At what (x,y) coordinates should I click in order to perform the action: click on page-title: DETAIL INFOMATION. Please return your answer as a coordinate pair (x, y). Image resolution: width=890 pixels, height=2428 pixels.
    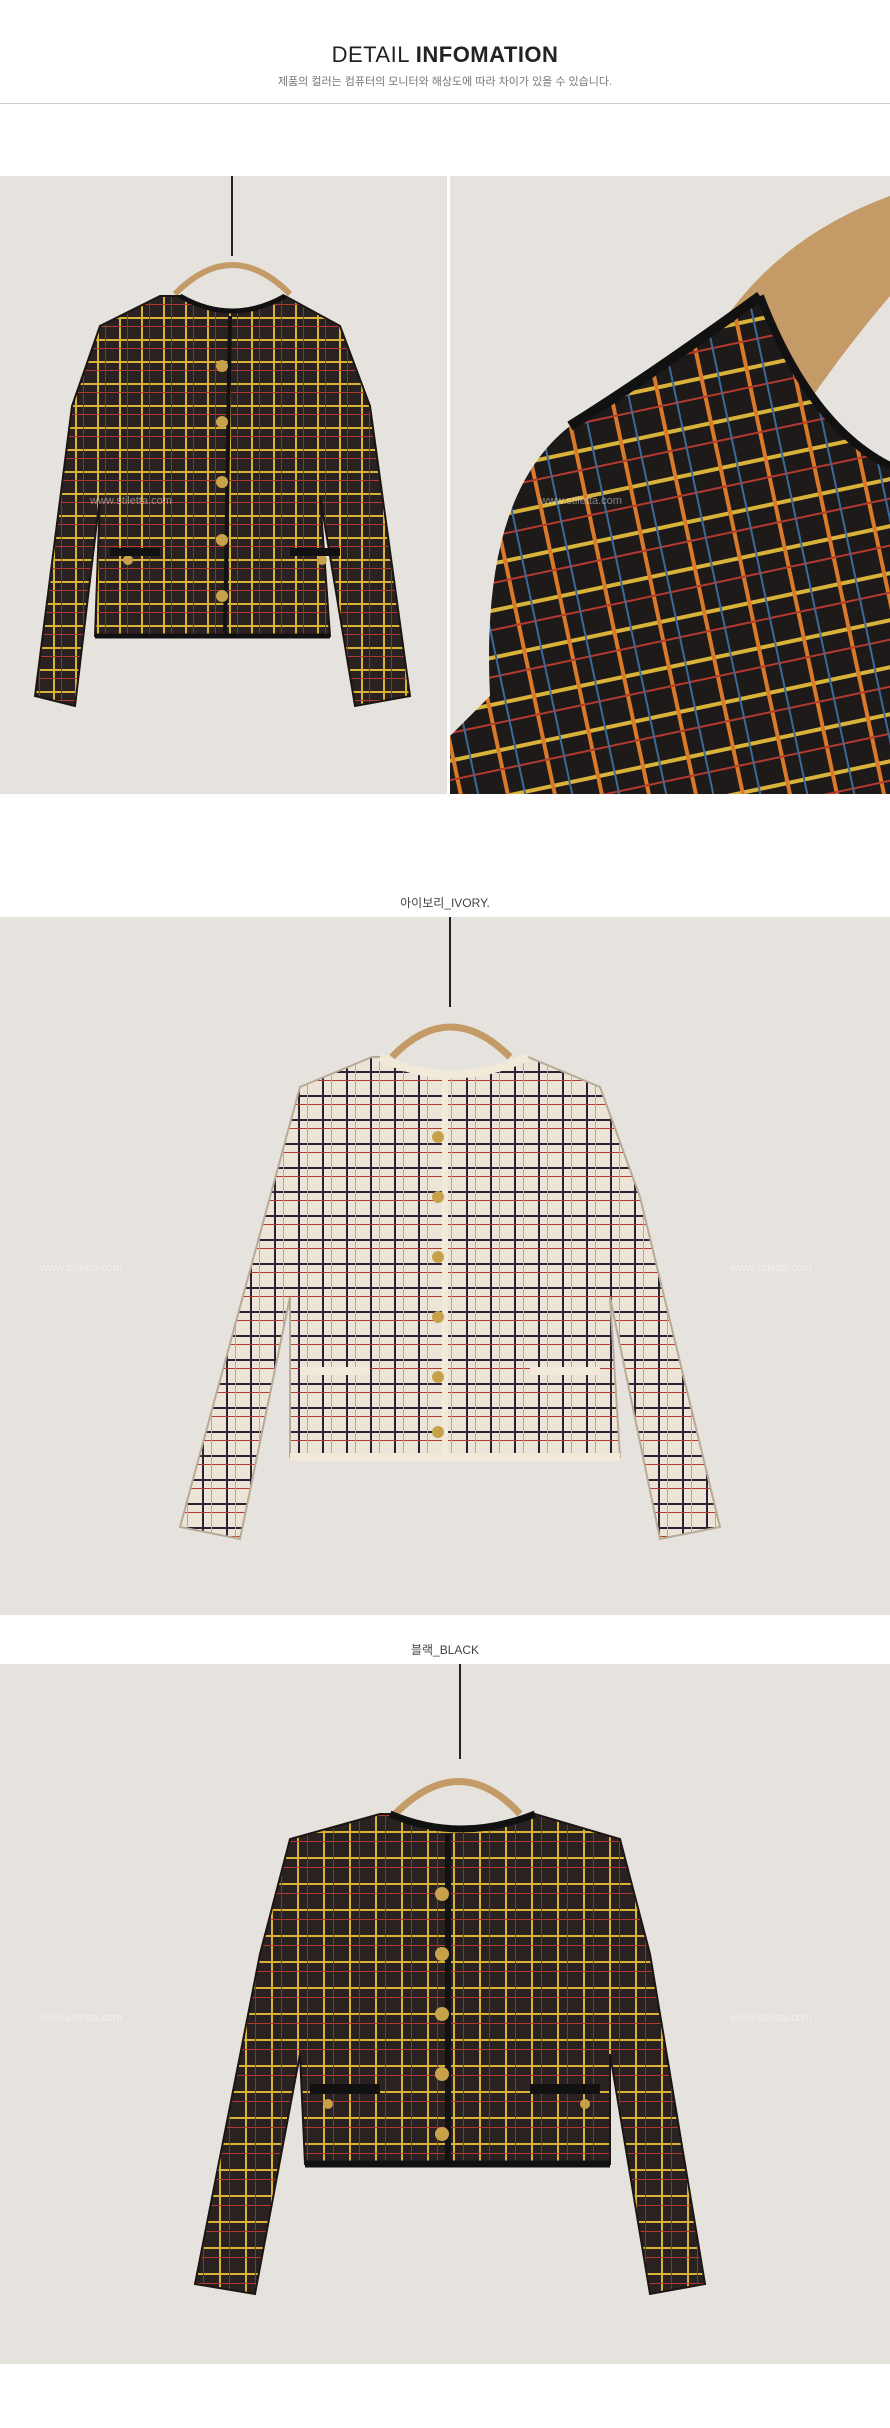
    Looking at the image, I should click on (445, 55).